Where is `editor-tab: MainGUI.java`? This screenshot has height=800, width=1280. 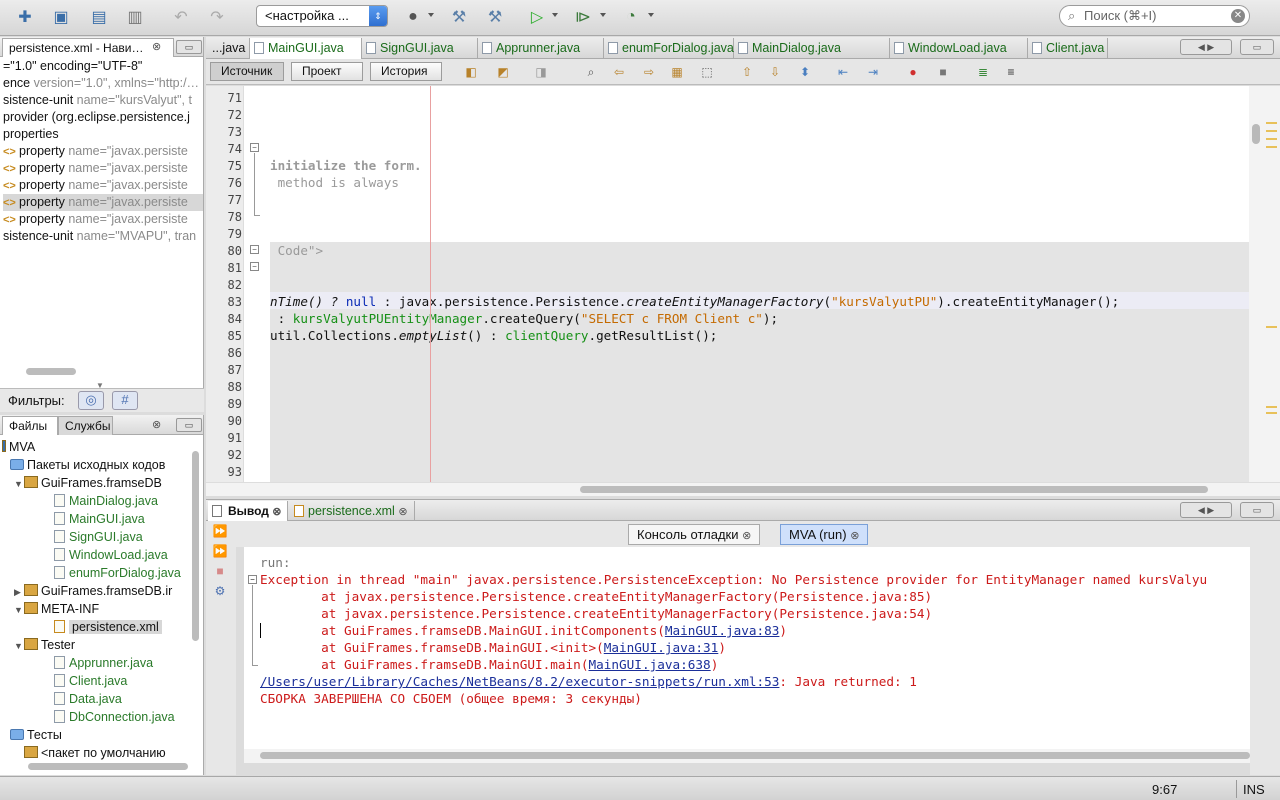
editor-tab: MainGUI.java is located at coordinates (306, 48).